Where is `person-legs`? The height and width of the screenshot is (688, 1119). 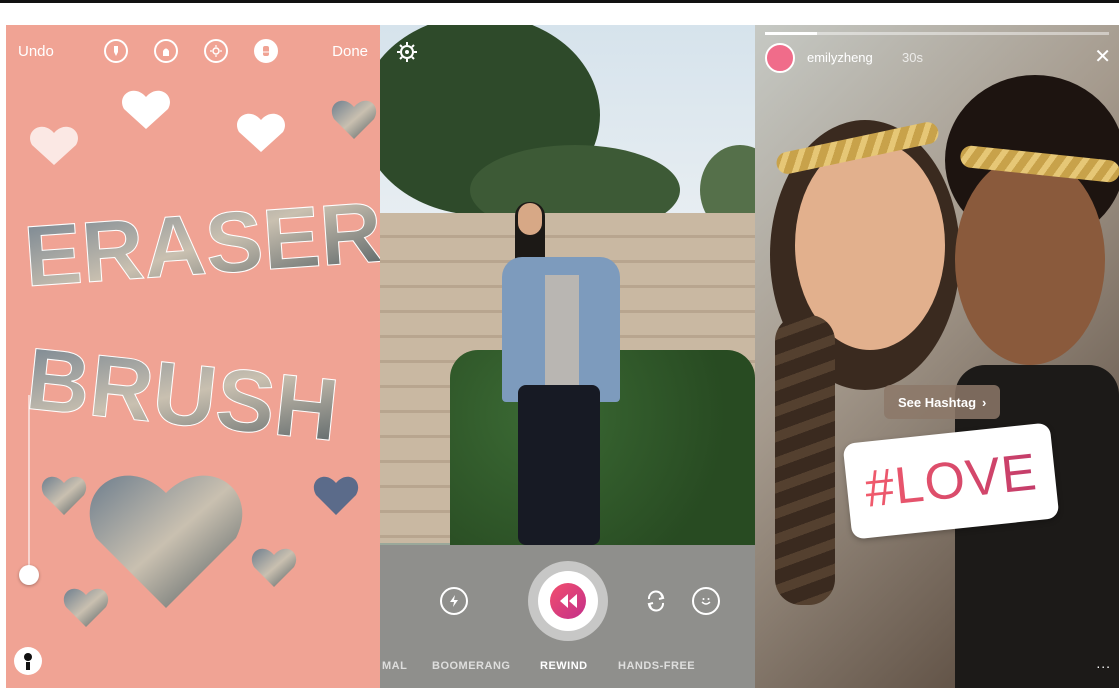 person-legs is located at coordinates (559, 465).